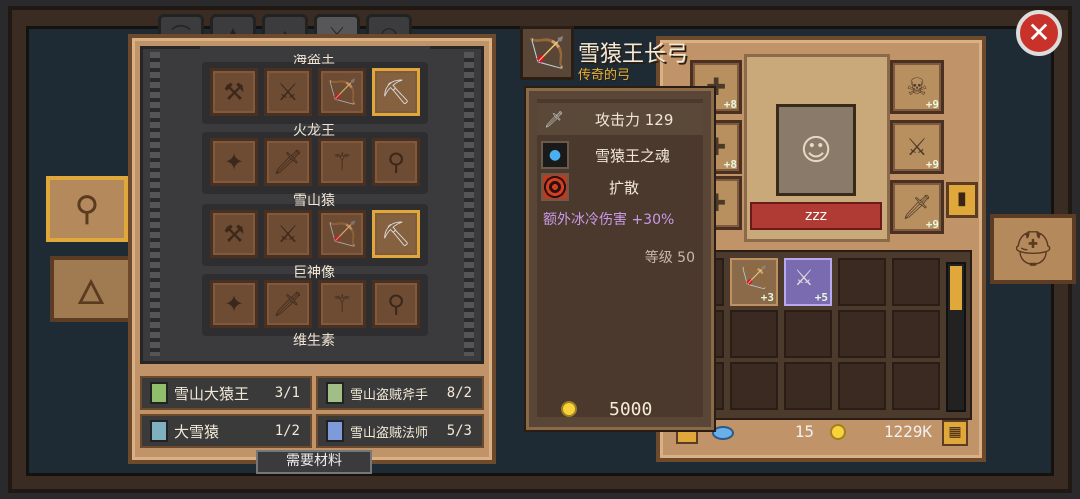 This screenshot has height=499, width=1080. What do you see at coordinates (956, 337) in the screenshot?
I see `inventory-scrollbar` at bounding box center [956, 337].